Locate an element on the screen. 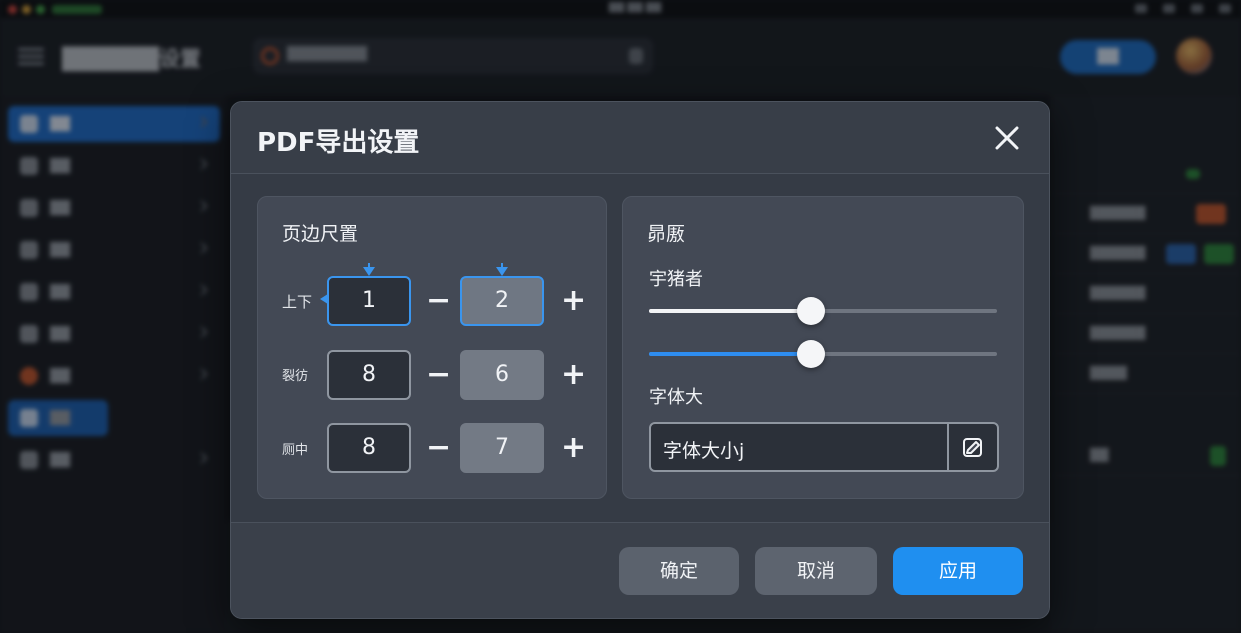 The width and height of the screenshot is (1241, 633). close-icon is located at coordinates (1007, 138).